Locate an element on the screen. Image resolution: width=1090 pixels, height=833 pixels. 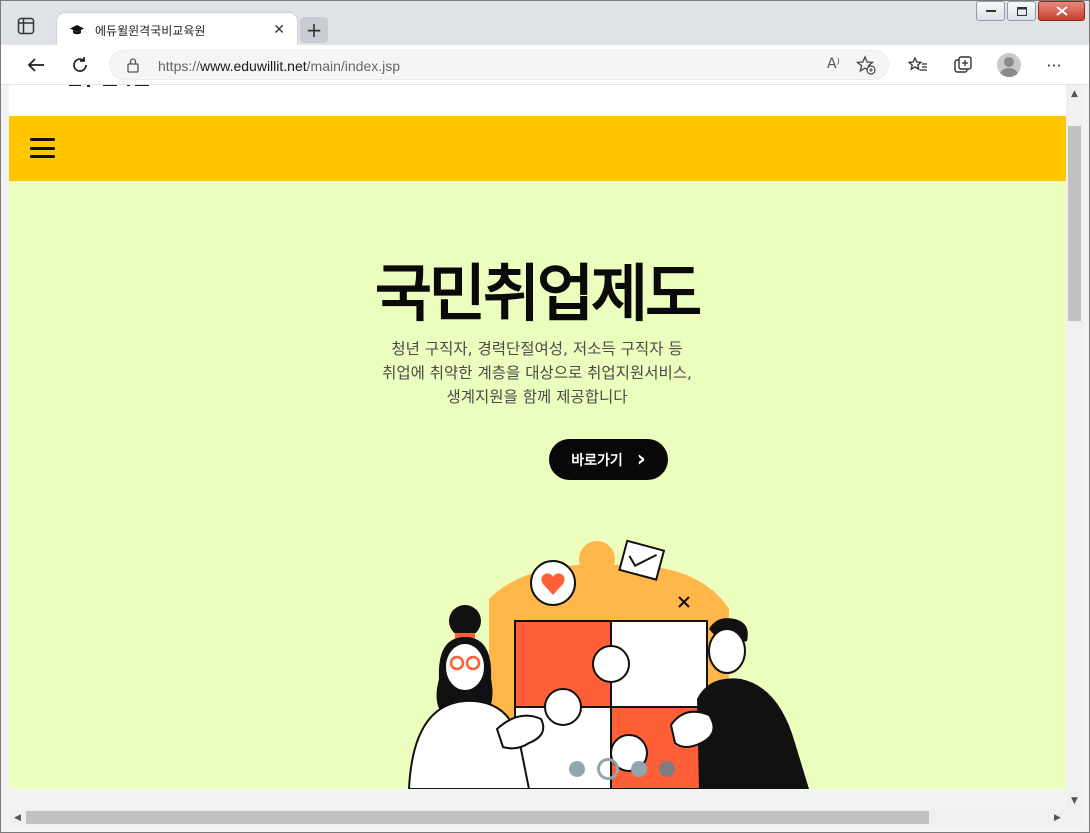
favorites-icon is located at coordinates (918, 65).